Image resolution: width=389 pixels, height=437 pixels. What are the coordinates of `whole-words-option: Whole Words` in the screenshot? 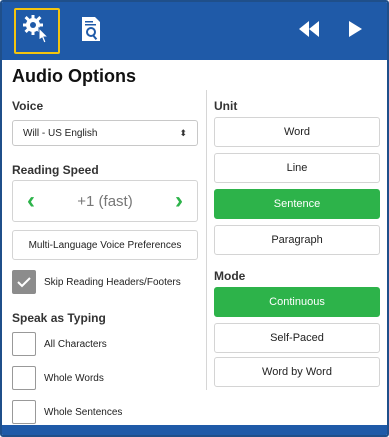 It's located at (58, 378).